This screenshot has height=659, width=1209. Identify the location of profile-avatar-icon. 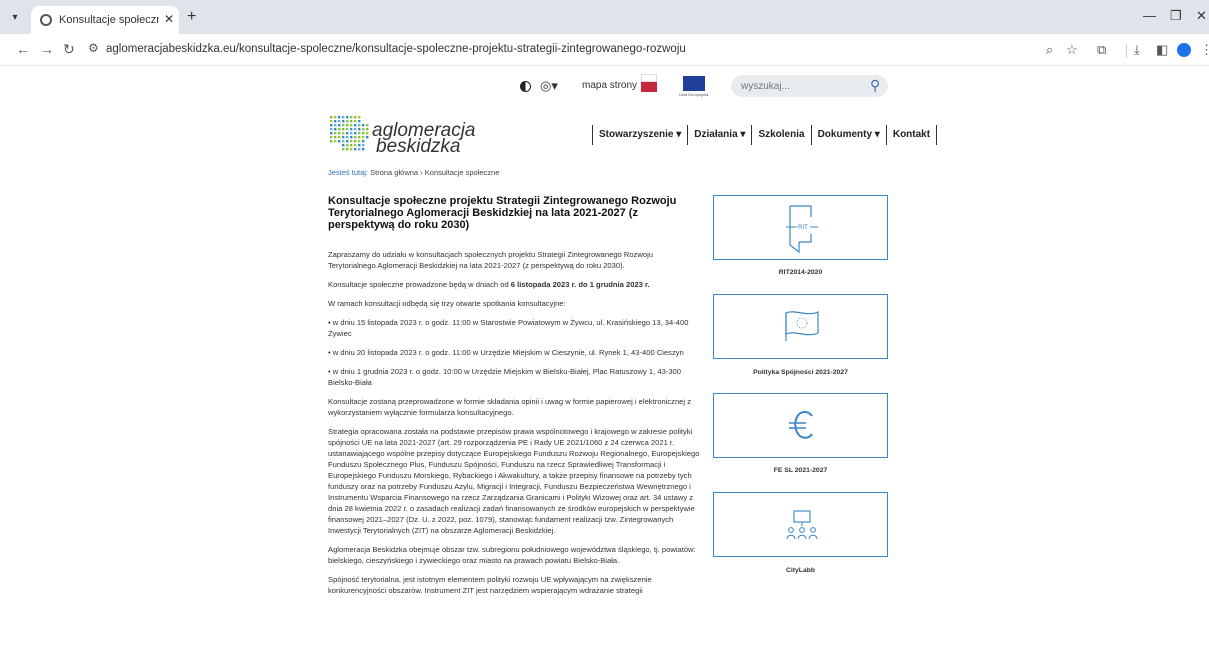
(1184, 50).